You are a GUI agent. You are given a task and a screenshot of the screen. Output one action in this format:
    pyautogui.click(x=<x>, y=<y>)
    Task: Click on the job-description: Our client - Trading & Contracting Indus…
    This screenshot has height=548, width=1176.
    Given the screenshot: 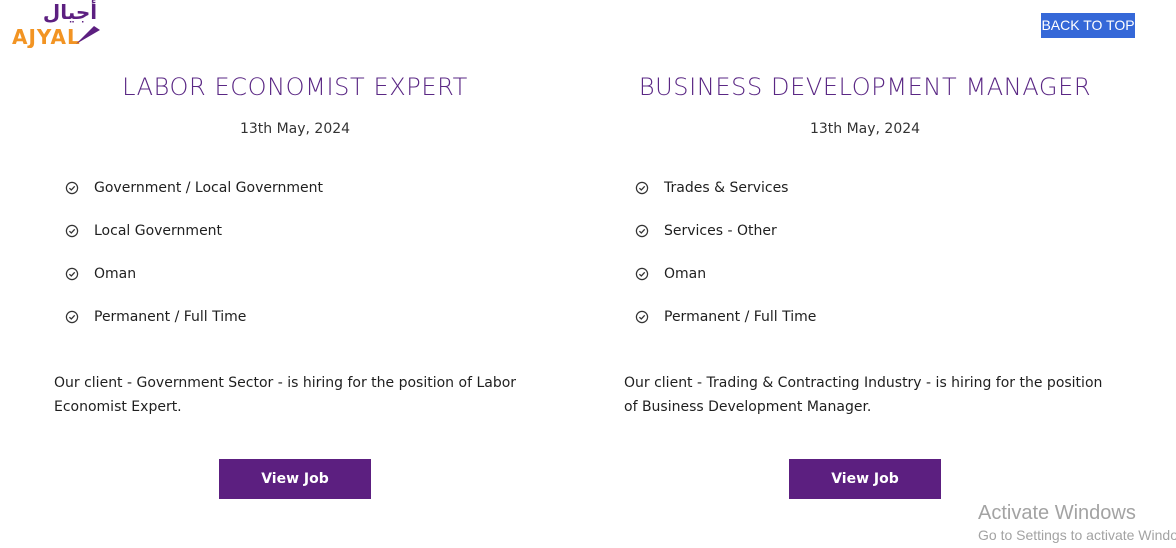 What is the action you would take?
    pyautogui.click(x=863, y=395)
    